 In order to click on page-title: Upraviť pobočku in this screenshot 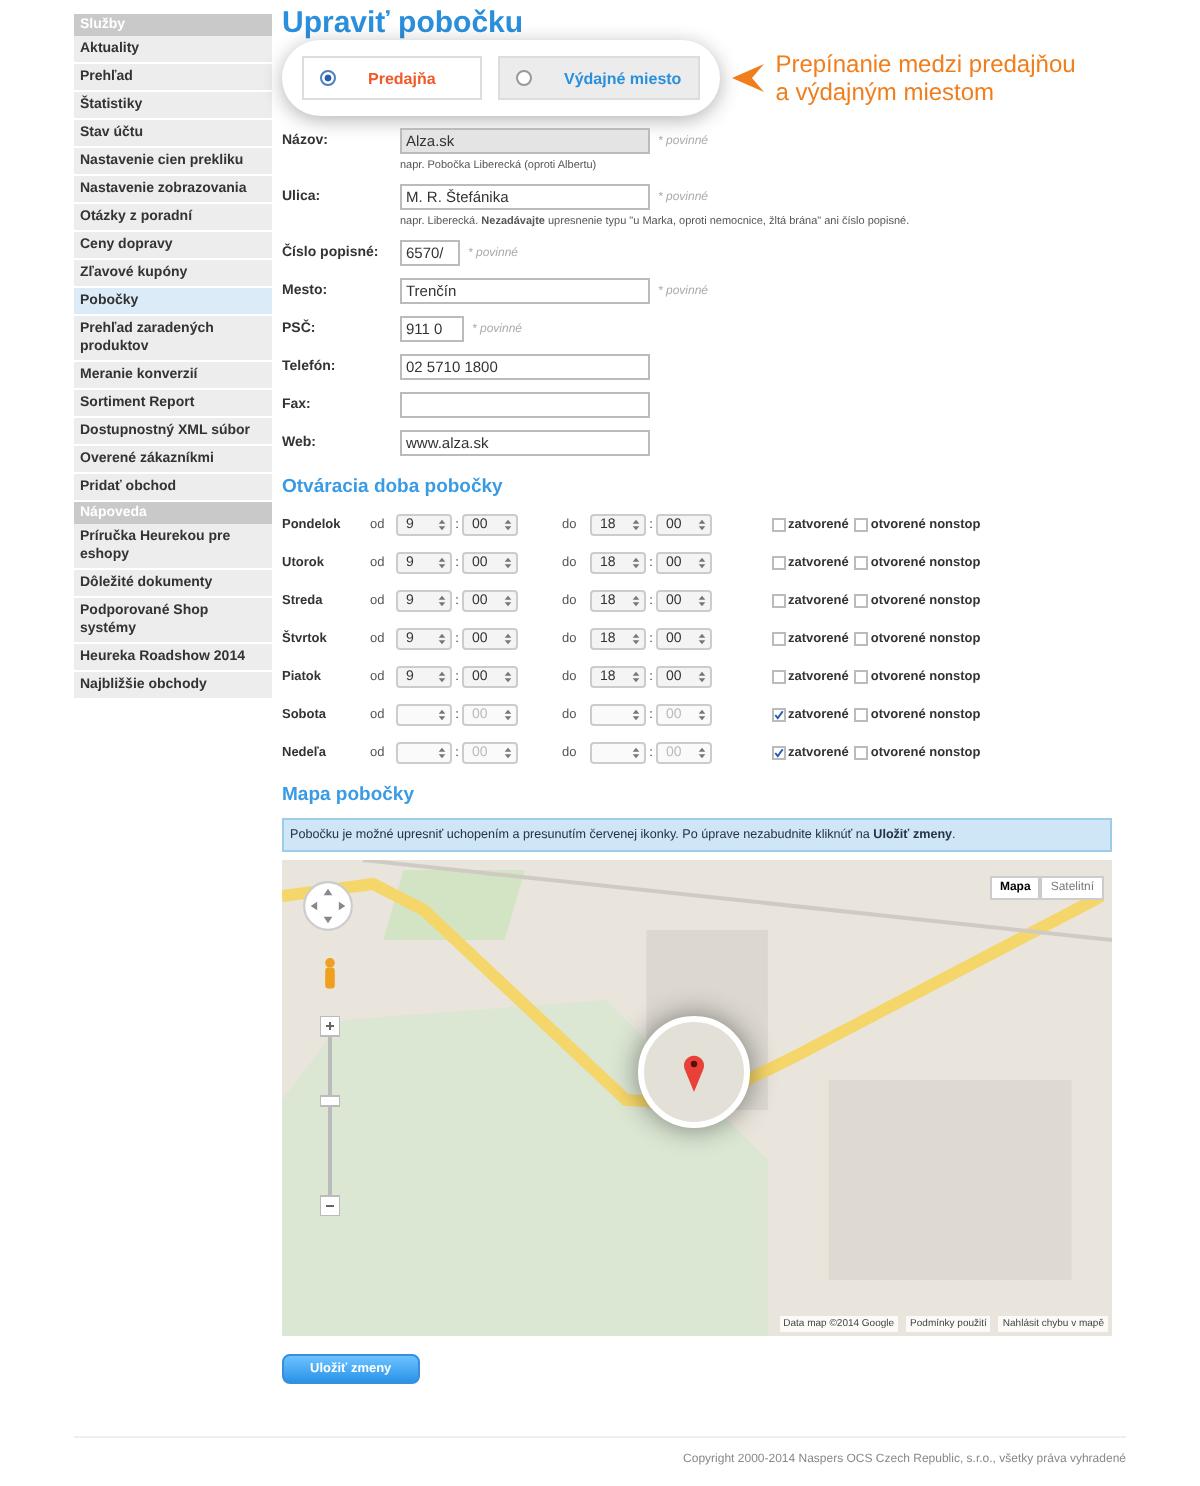, I will do `click(404, 24)`.